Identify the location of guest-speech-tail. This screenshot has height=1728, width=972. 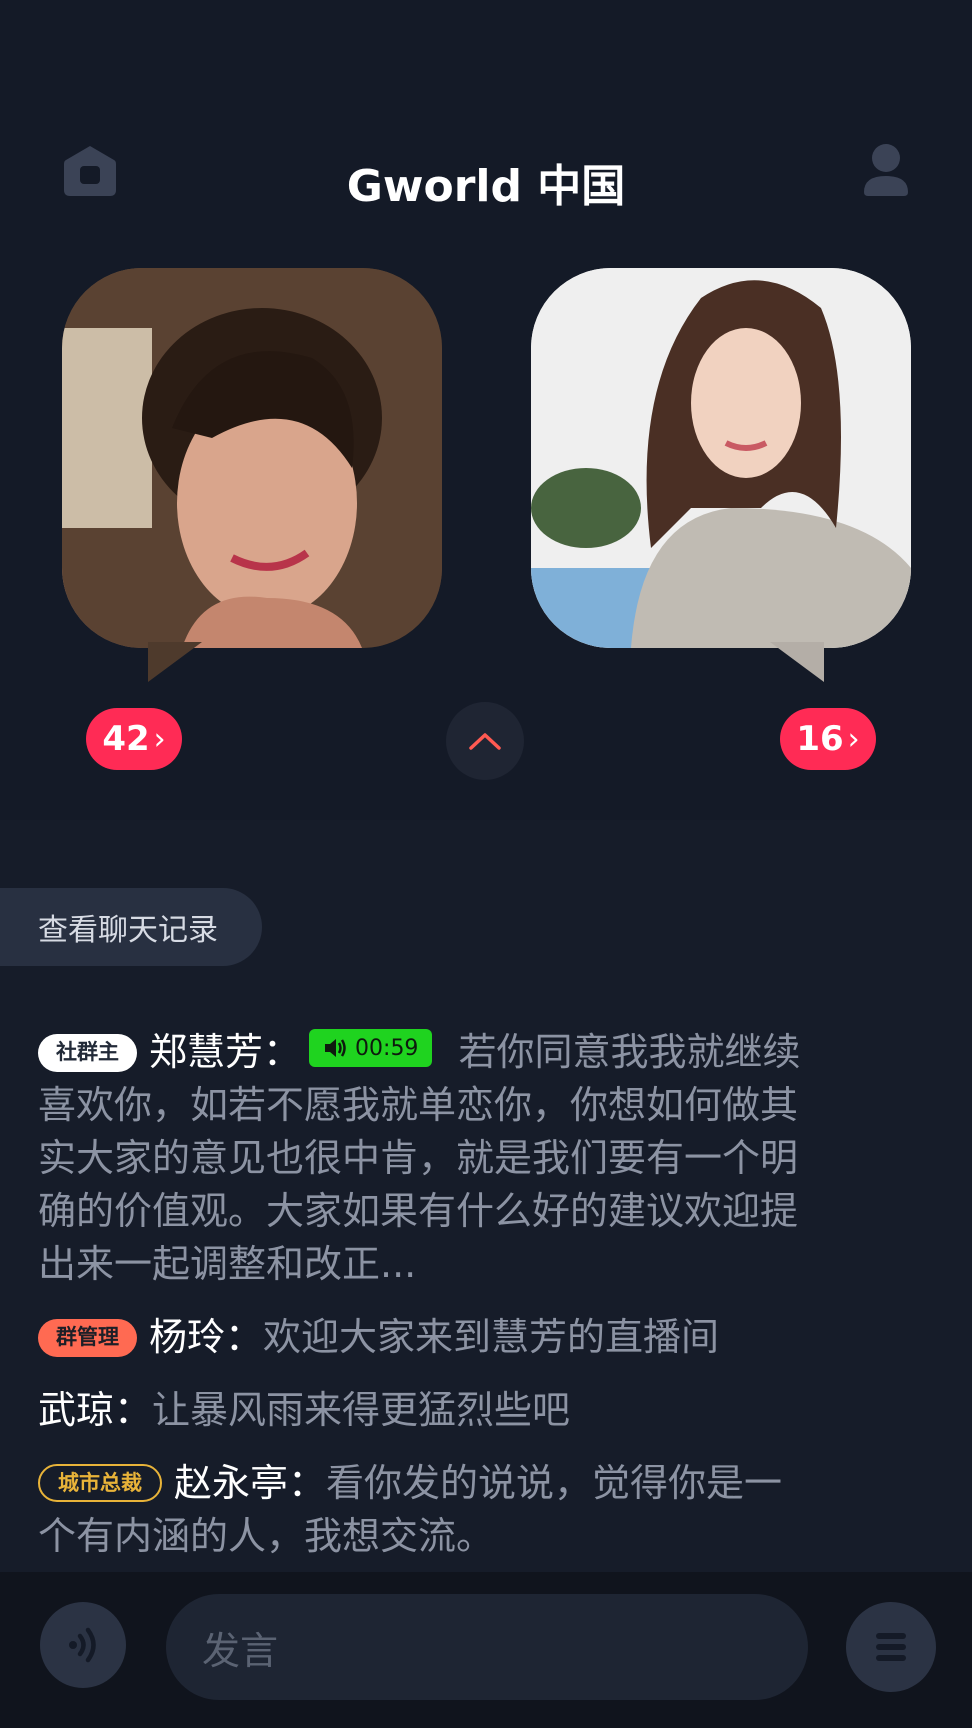
(797, 662).